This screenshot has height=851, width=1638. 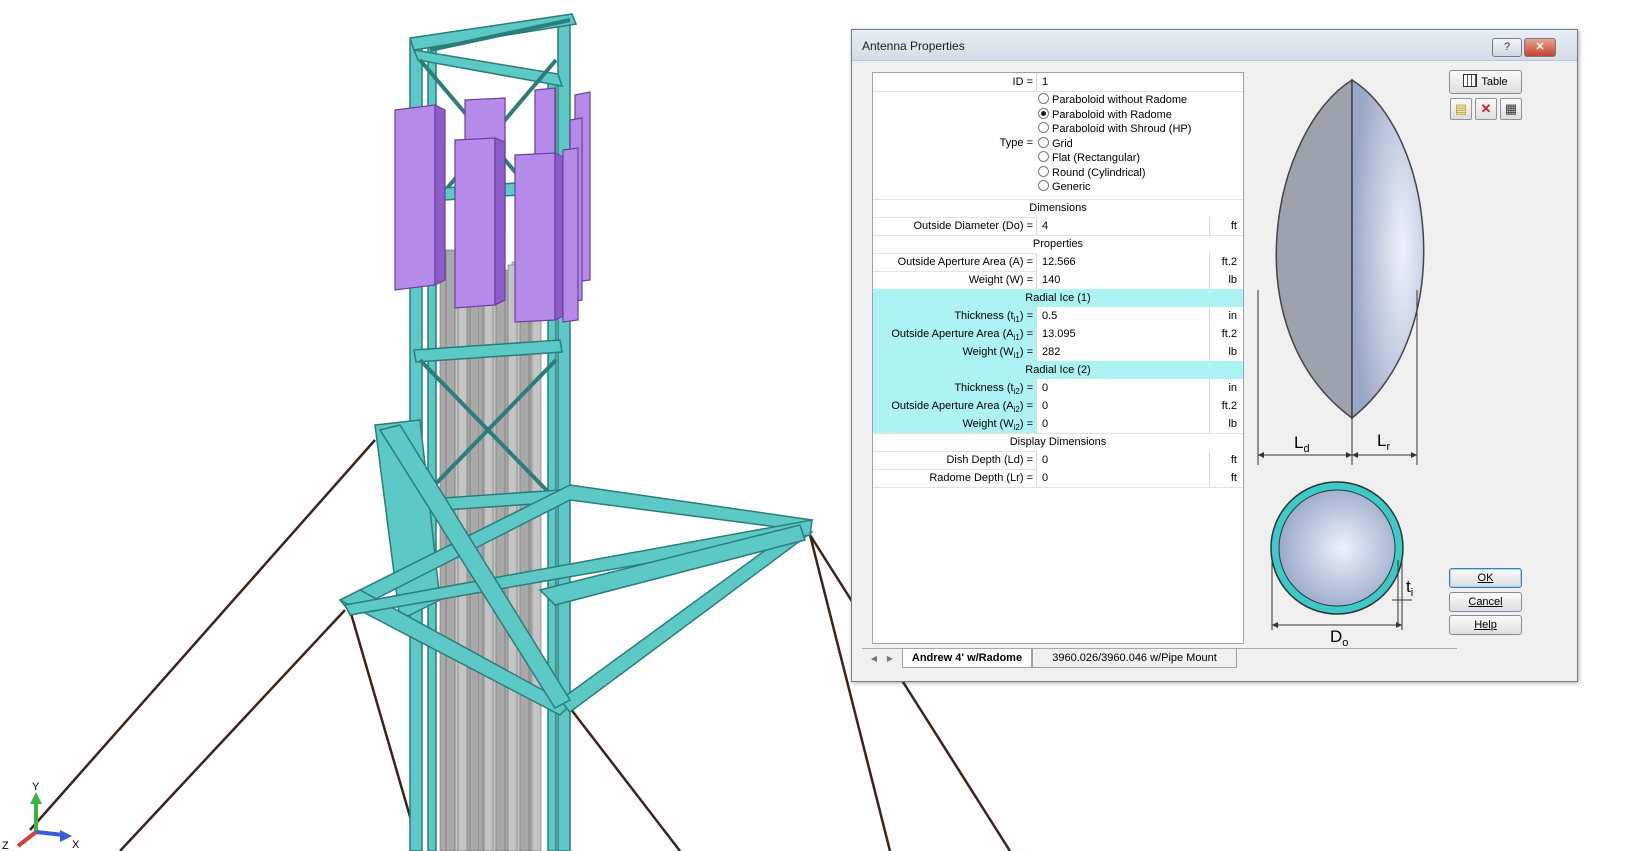 What do you see at coordinates (1122, 424) in the screenshot?
I see `ice2-weight-field: 0` at bounding box center [1122, 424].